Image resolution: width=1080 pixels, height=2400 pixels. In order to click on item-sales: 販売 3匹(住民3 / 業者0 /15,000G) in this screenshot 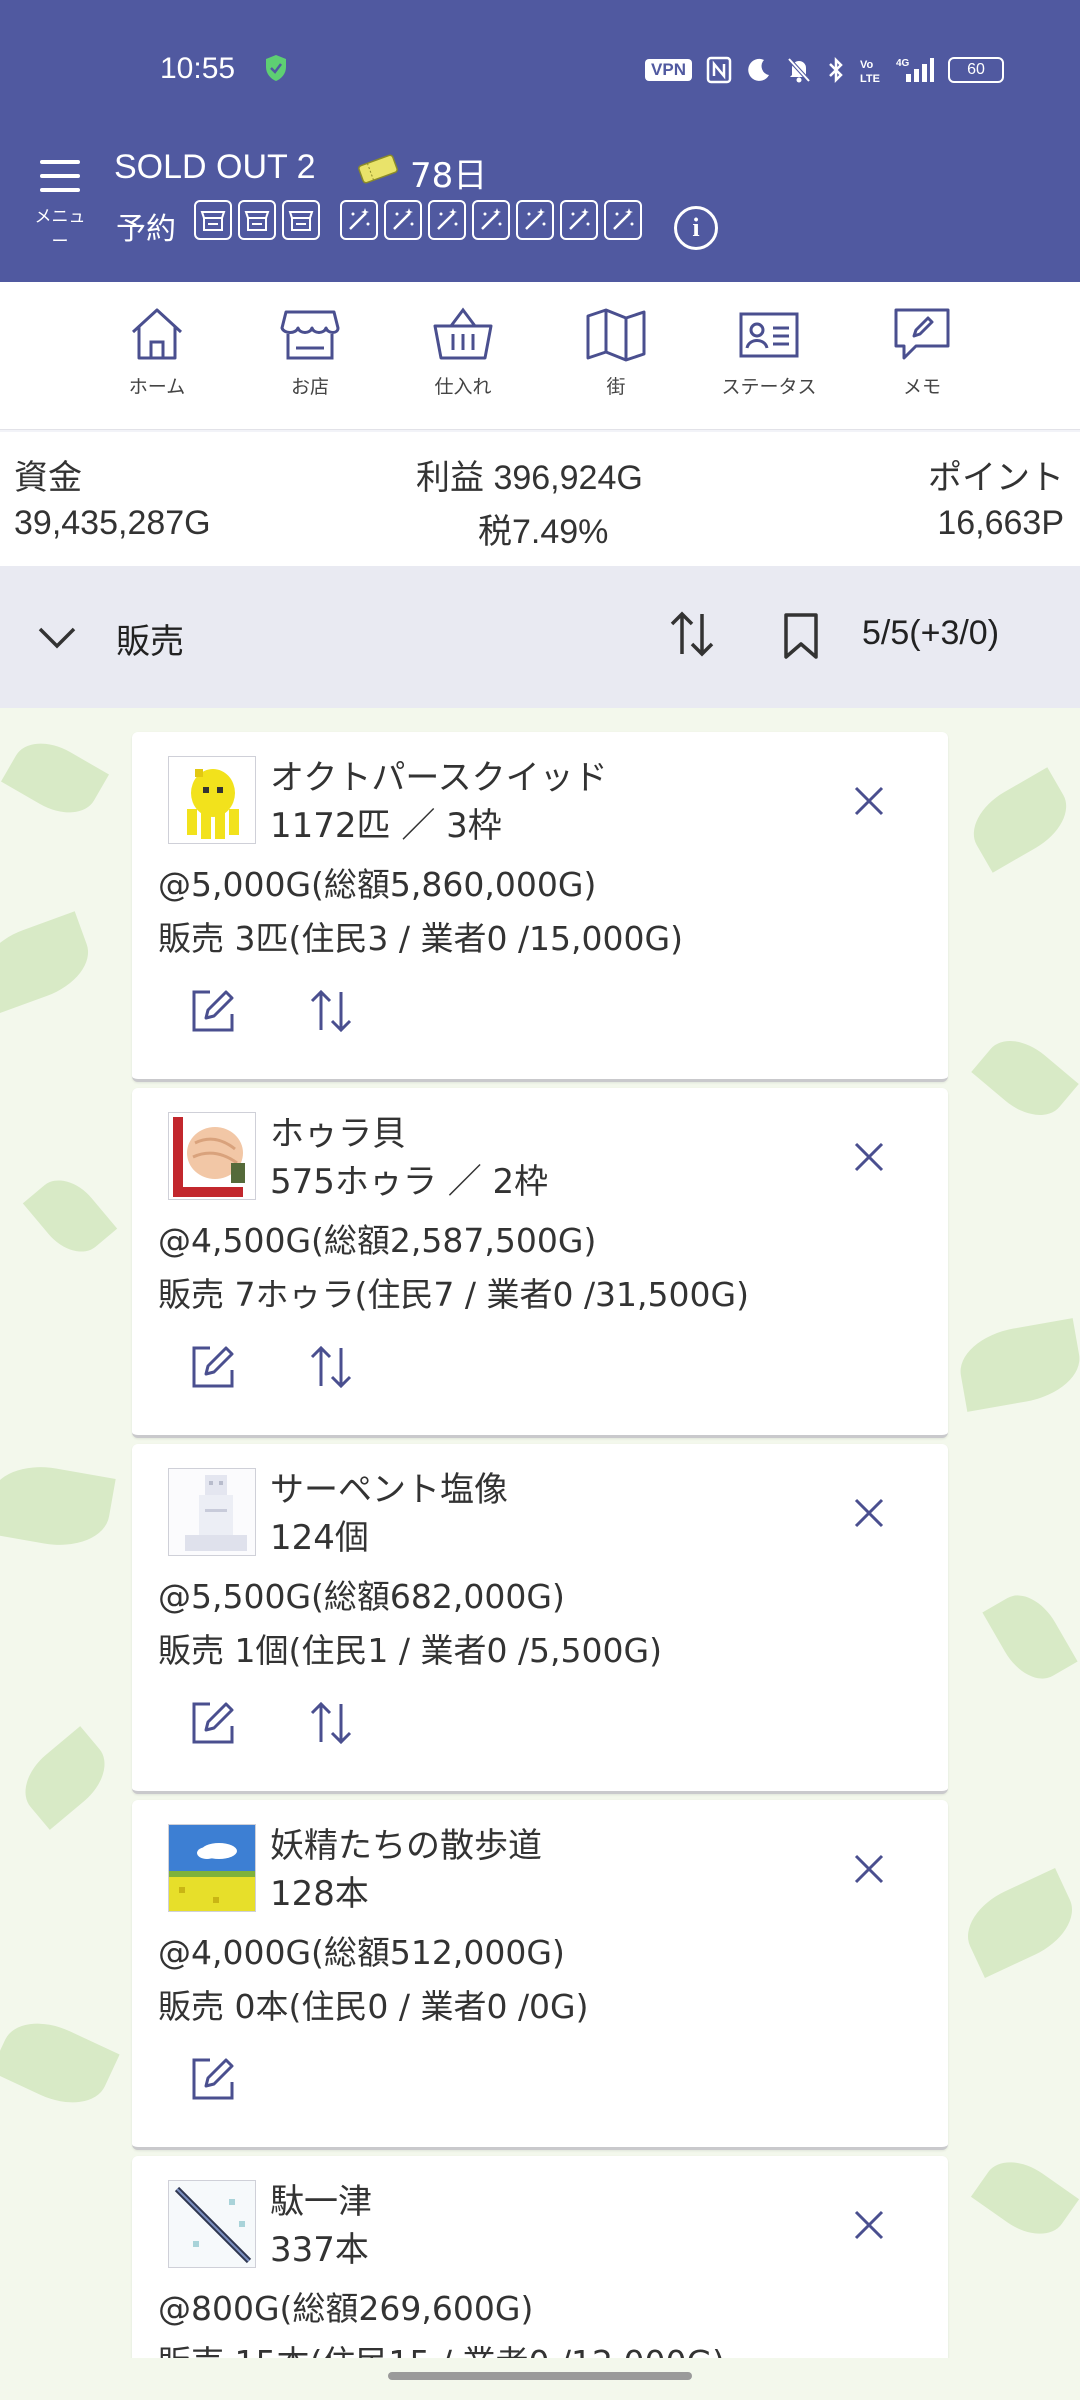, I will do `click(420, 938)`.